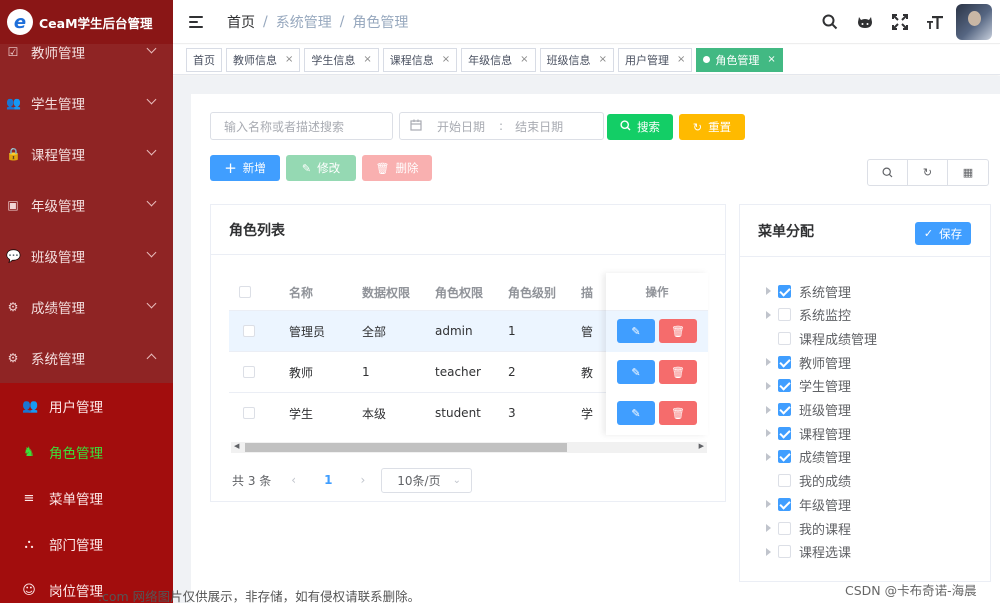  Describe the element at coordinates (974, 22) in the screenshot. I see `avatar` at that location.